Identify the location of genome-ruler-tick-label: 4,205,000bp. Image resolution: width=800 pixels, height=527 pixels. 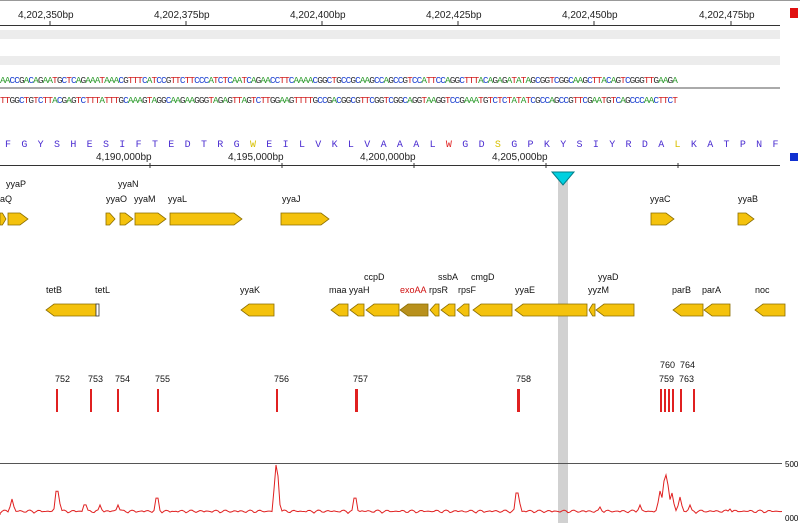
(520, 157).